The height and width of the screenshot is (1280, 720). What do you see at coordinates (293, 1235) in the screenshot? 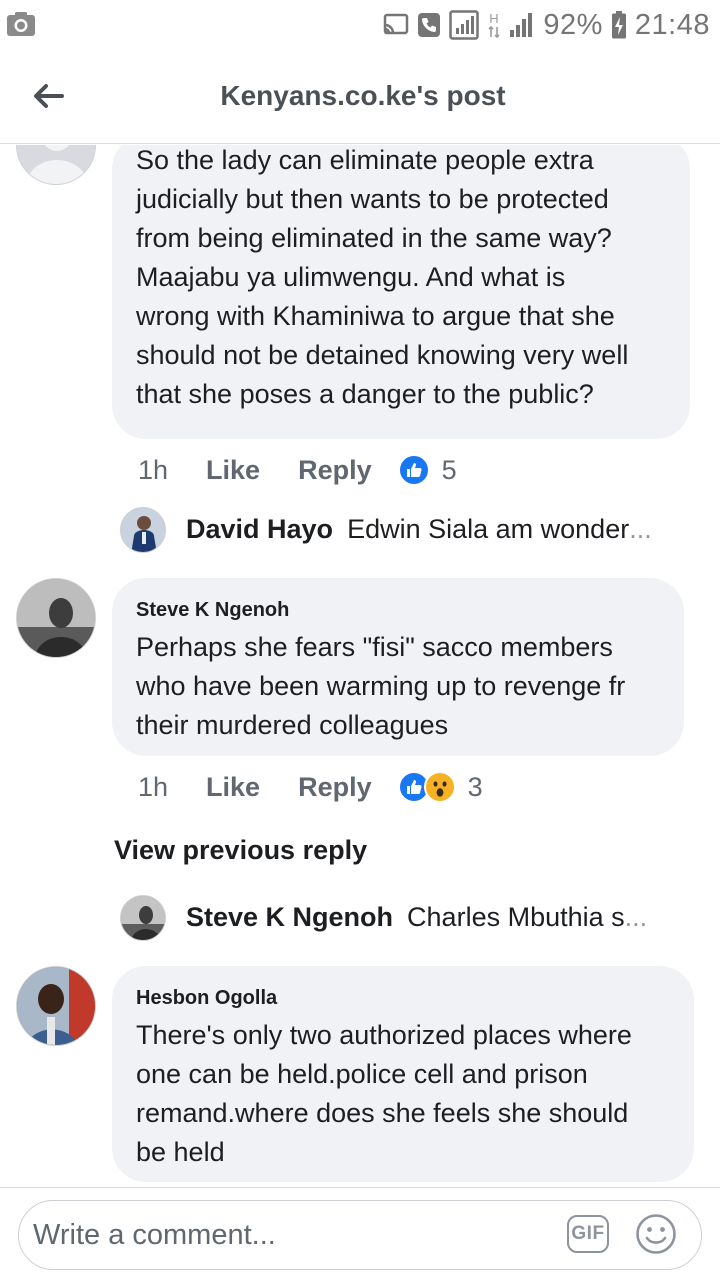
I see `comment-input` at bounding box center [293, 1235].